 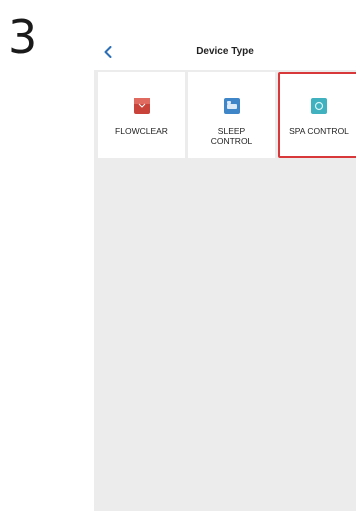 What do you see at coordinates (231, 115) in the screenshot?
I see `device-tile-sleep-control: SLEEP CONTROL` at bounding box center [231, 115].